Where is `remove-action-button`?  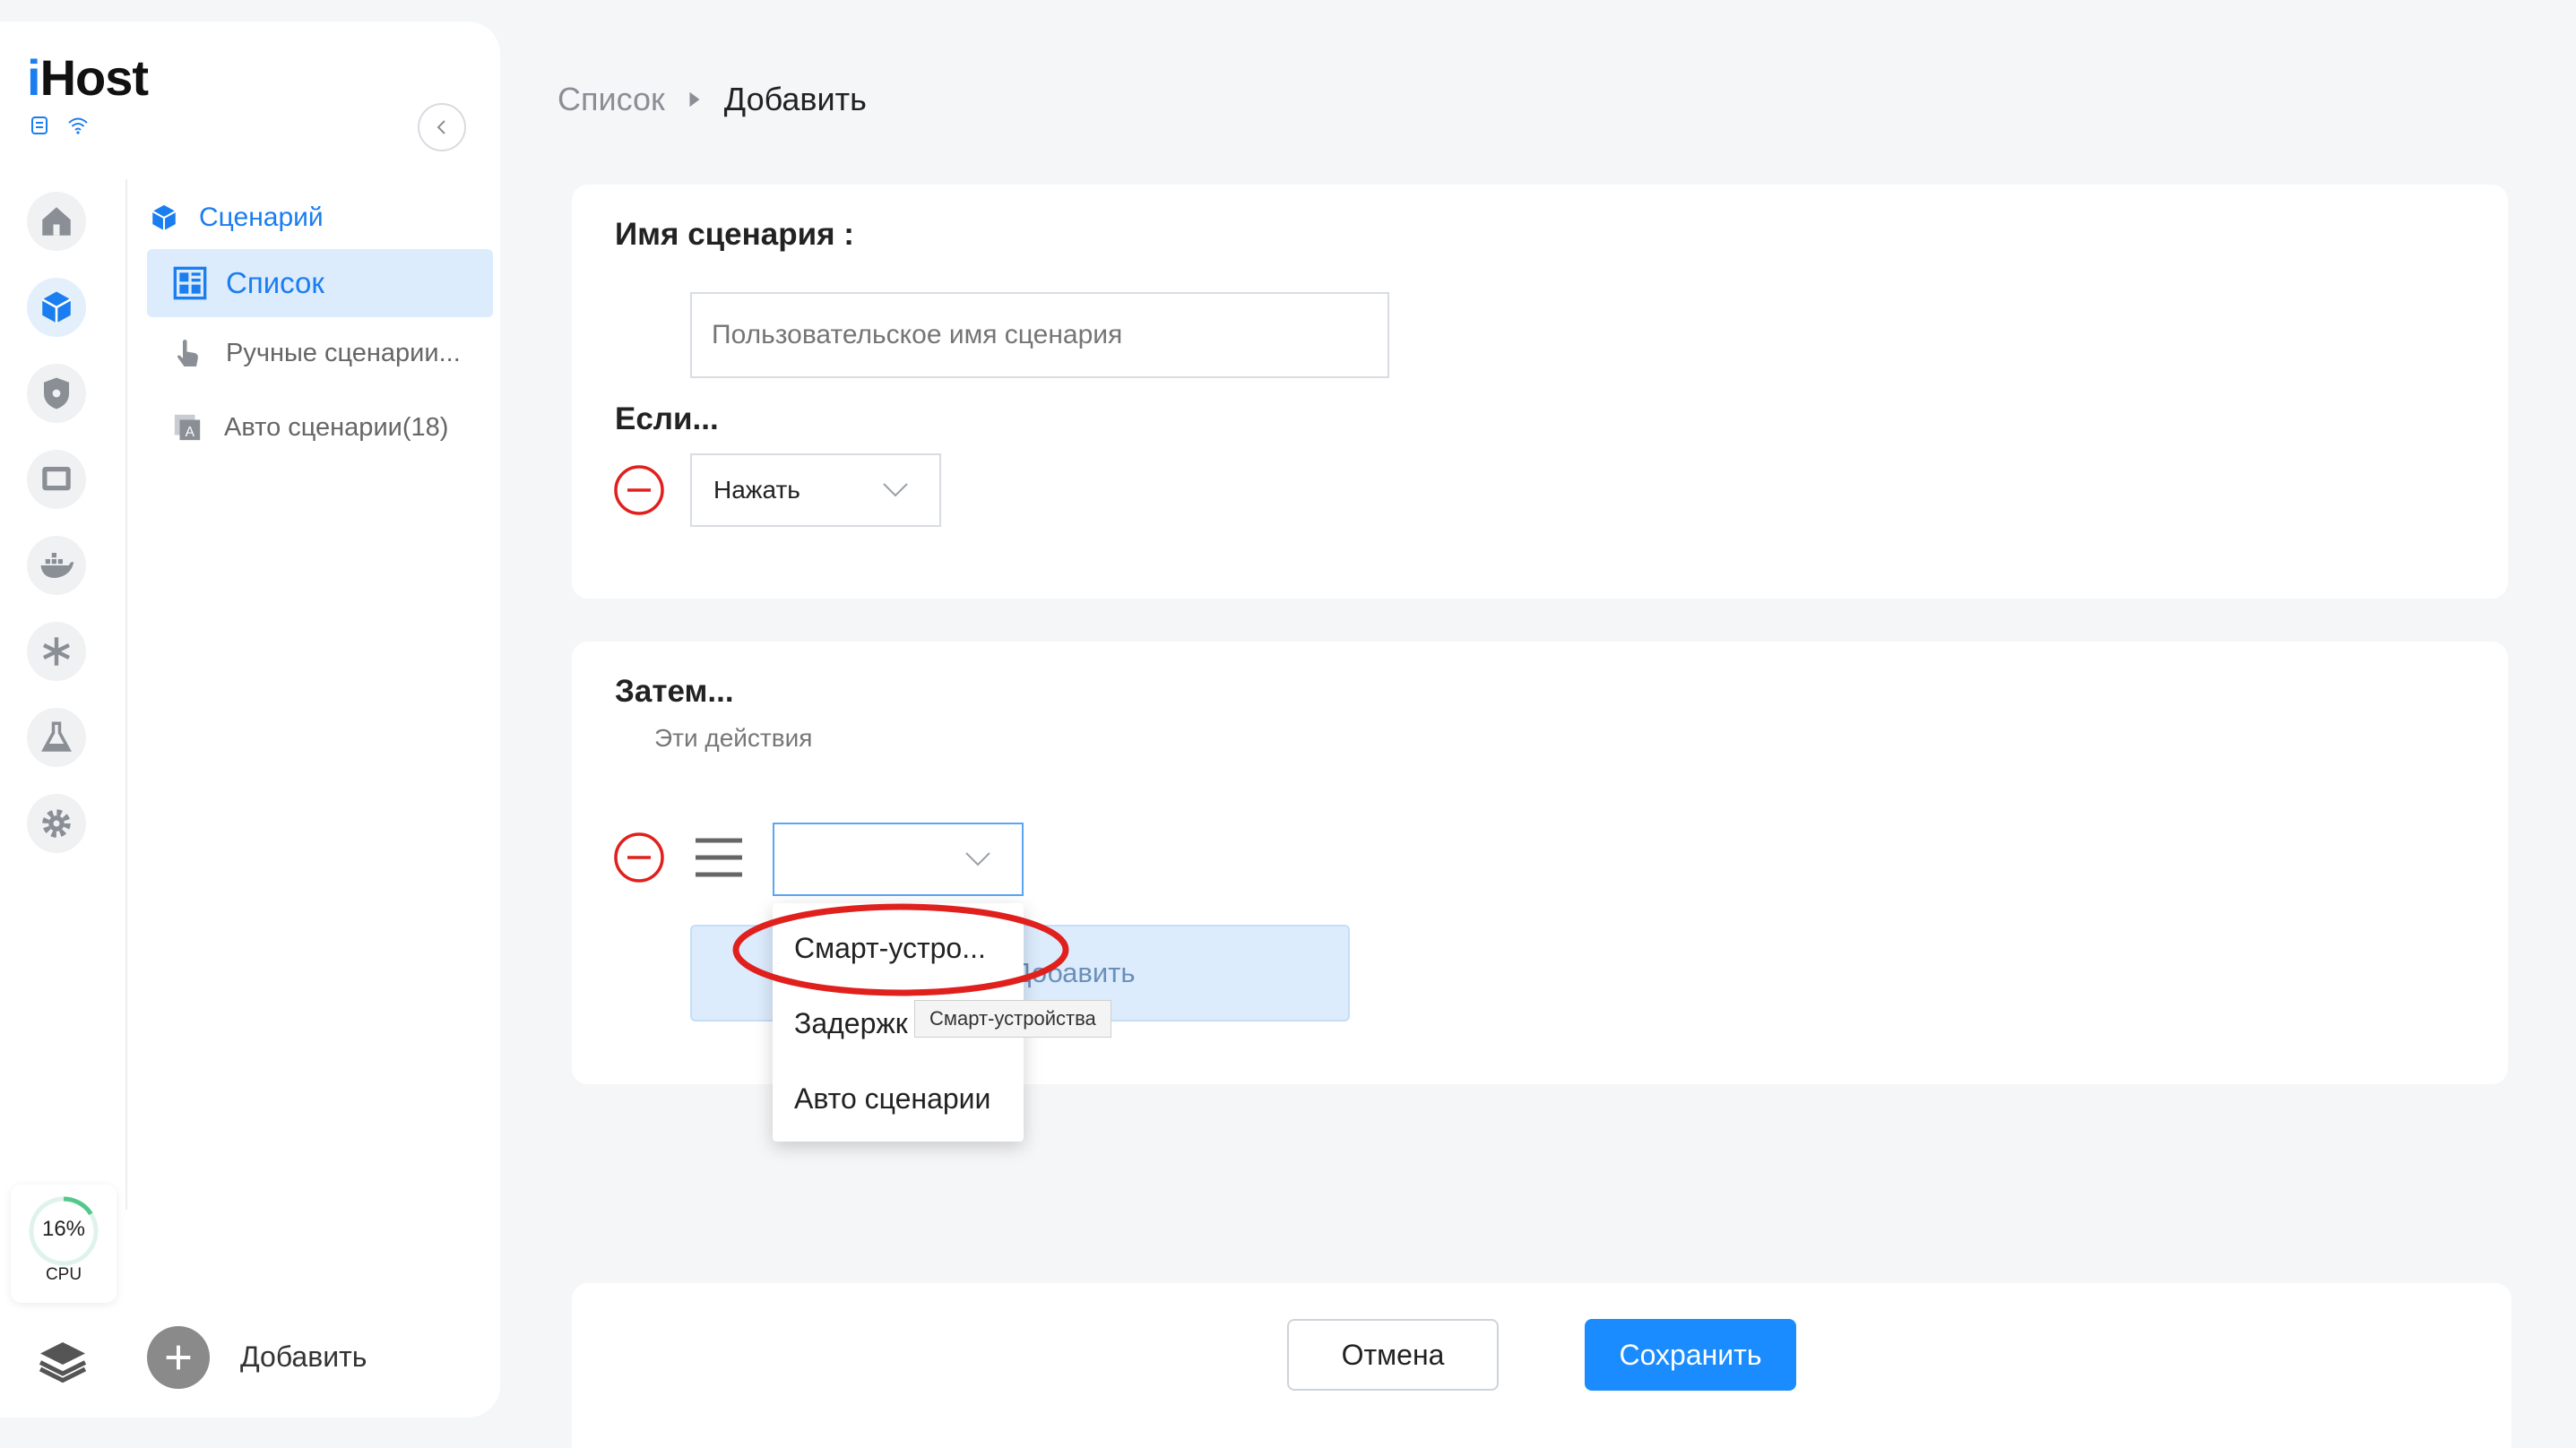 remove-action-button is located at coordinates (639, 858).